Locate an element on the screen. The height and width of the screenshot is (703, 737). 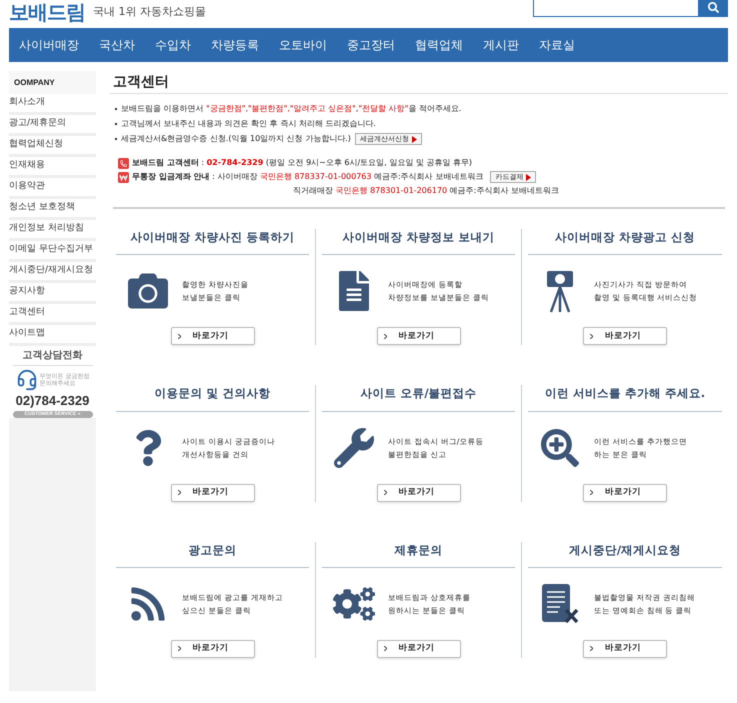
service-title: 사이버매장 차량사진 등록하기 is located at coordinates (212, 242).